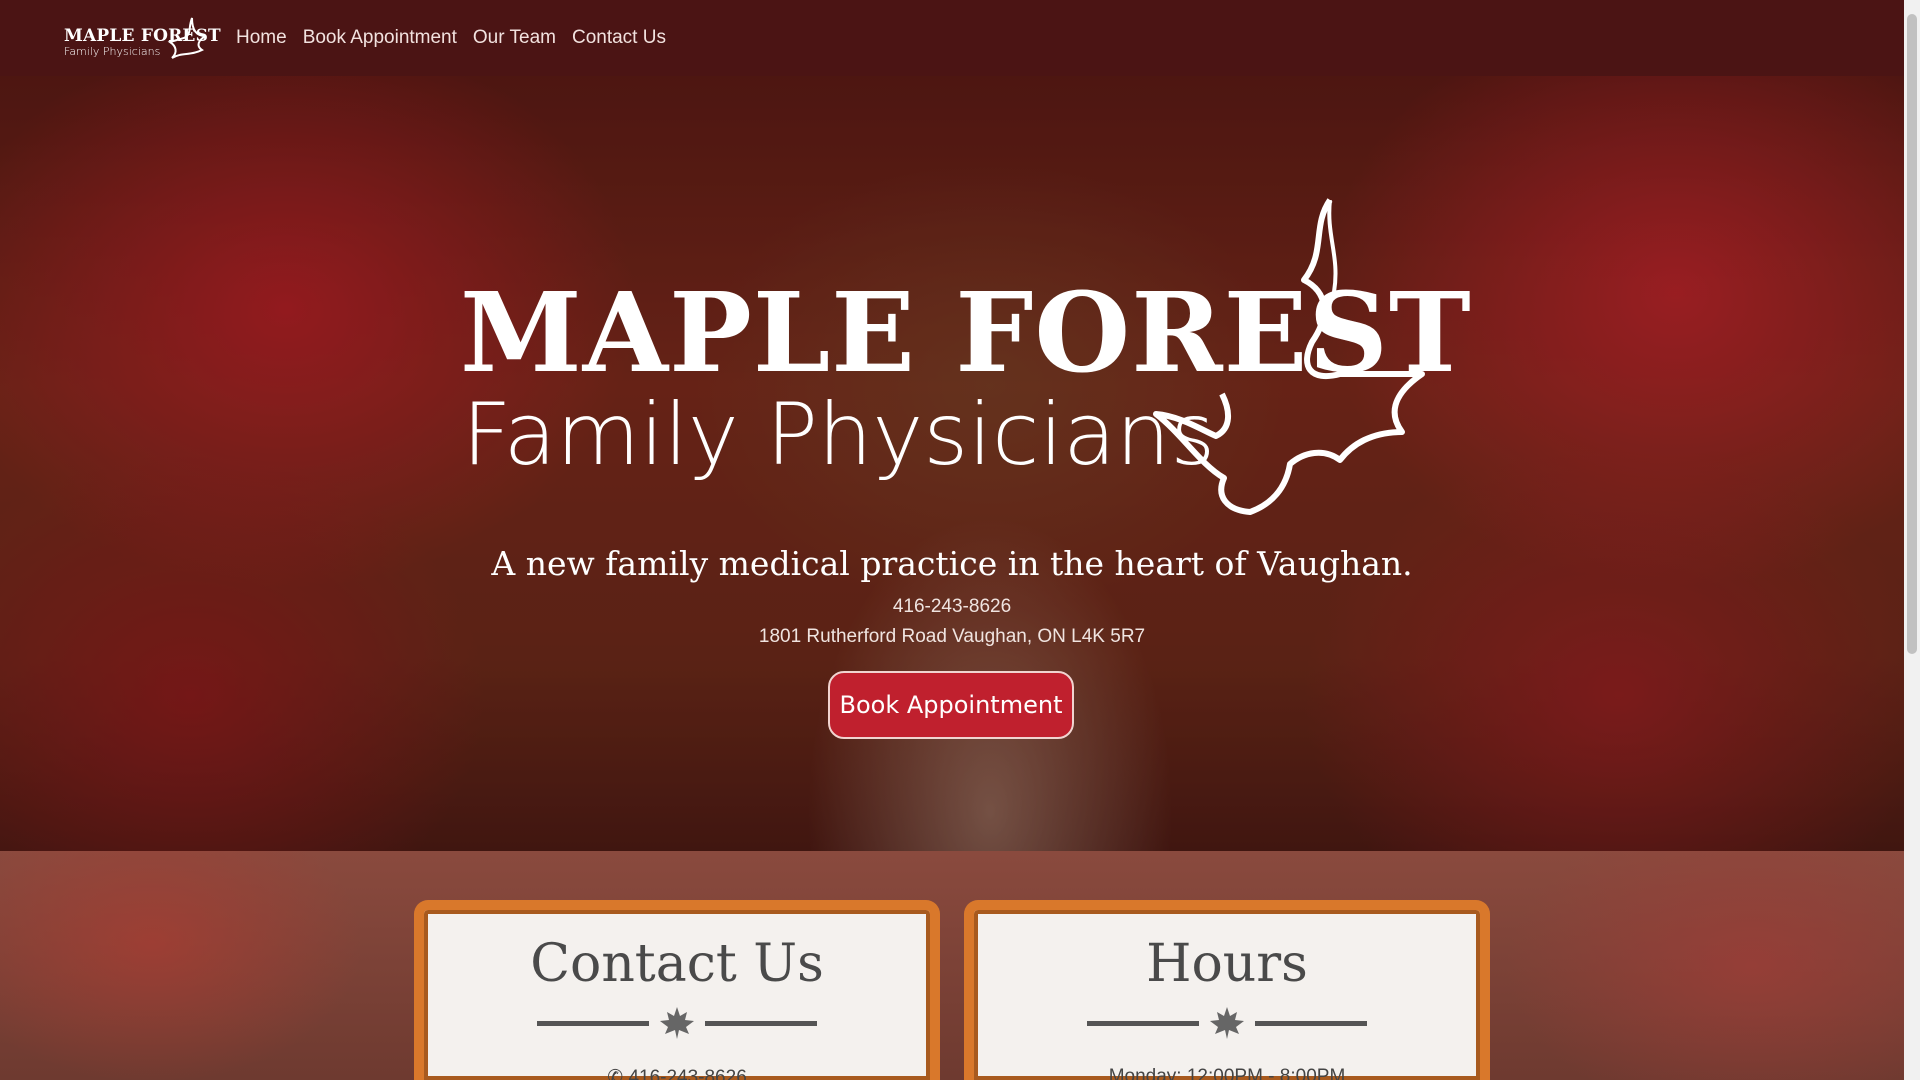  I want to click on page-scrollbar, so click(1912, 540).